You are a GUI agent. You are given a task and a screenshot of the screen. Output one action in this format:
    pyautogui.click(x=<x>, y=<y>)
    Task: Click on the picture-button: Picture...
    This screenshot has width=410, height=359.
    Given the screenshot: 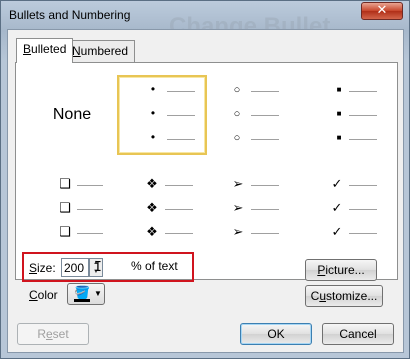 What is the action you would take?
    pyautogui.click(x=341, y=270)
    